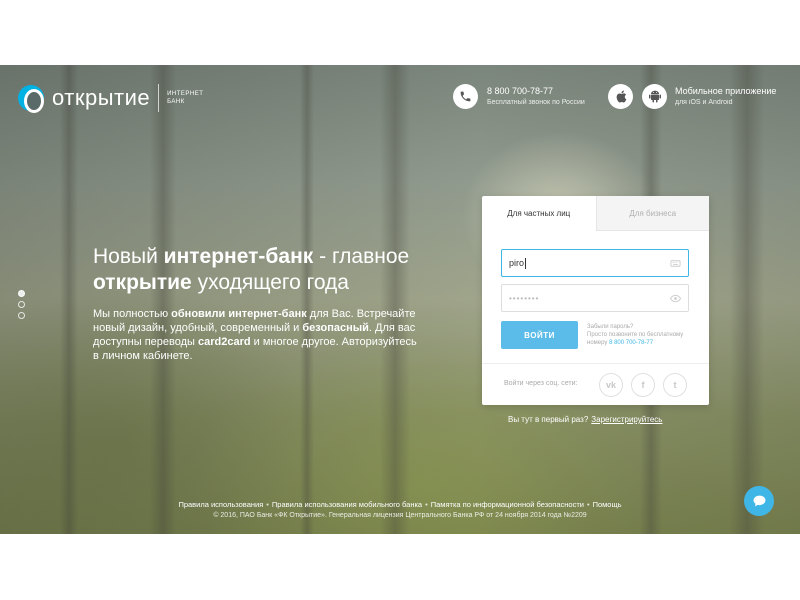  I want to click on footer-link-mobile-terms: Правила использования мобильного банка, so click(347, 504).